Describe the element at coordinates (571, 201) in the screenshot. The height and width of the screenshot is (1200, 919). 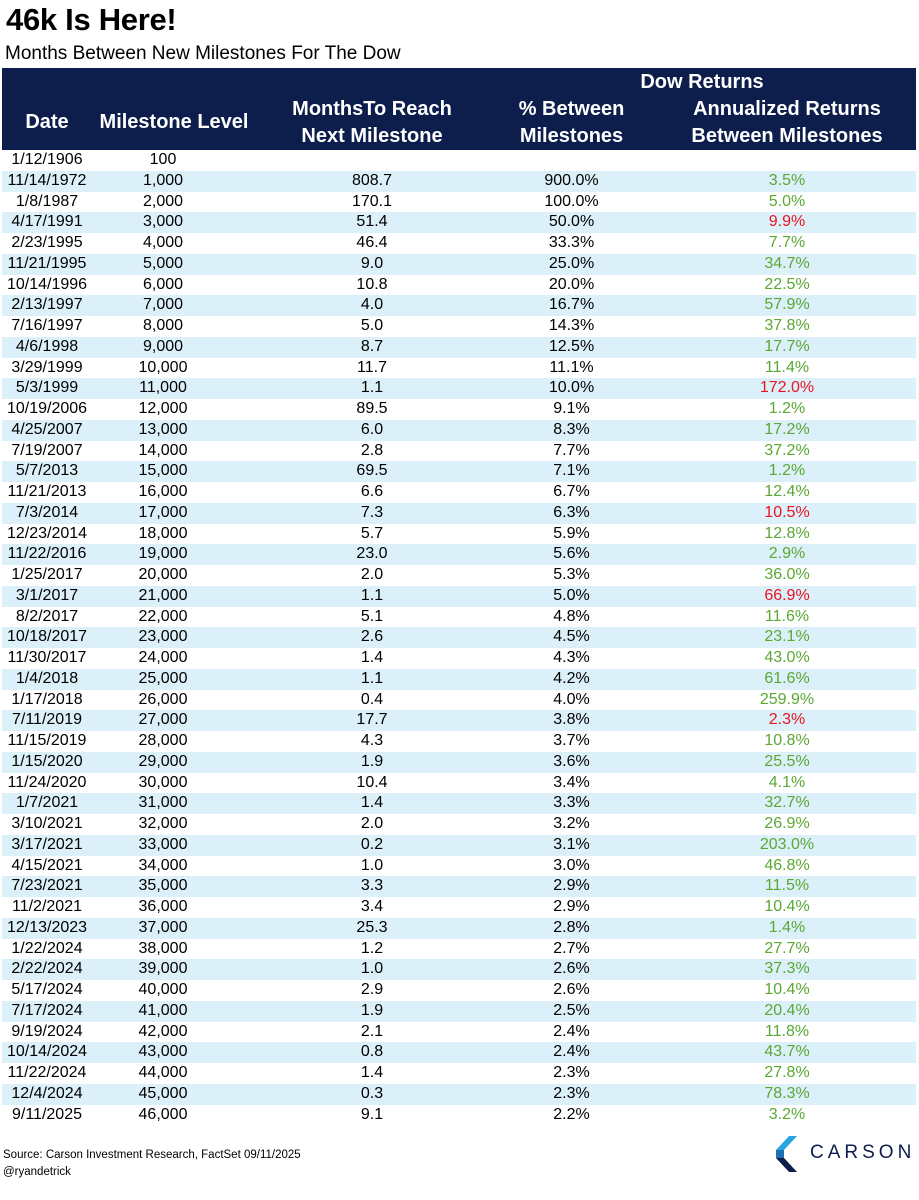
I see `cell-pct: 100.0%` at that location.